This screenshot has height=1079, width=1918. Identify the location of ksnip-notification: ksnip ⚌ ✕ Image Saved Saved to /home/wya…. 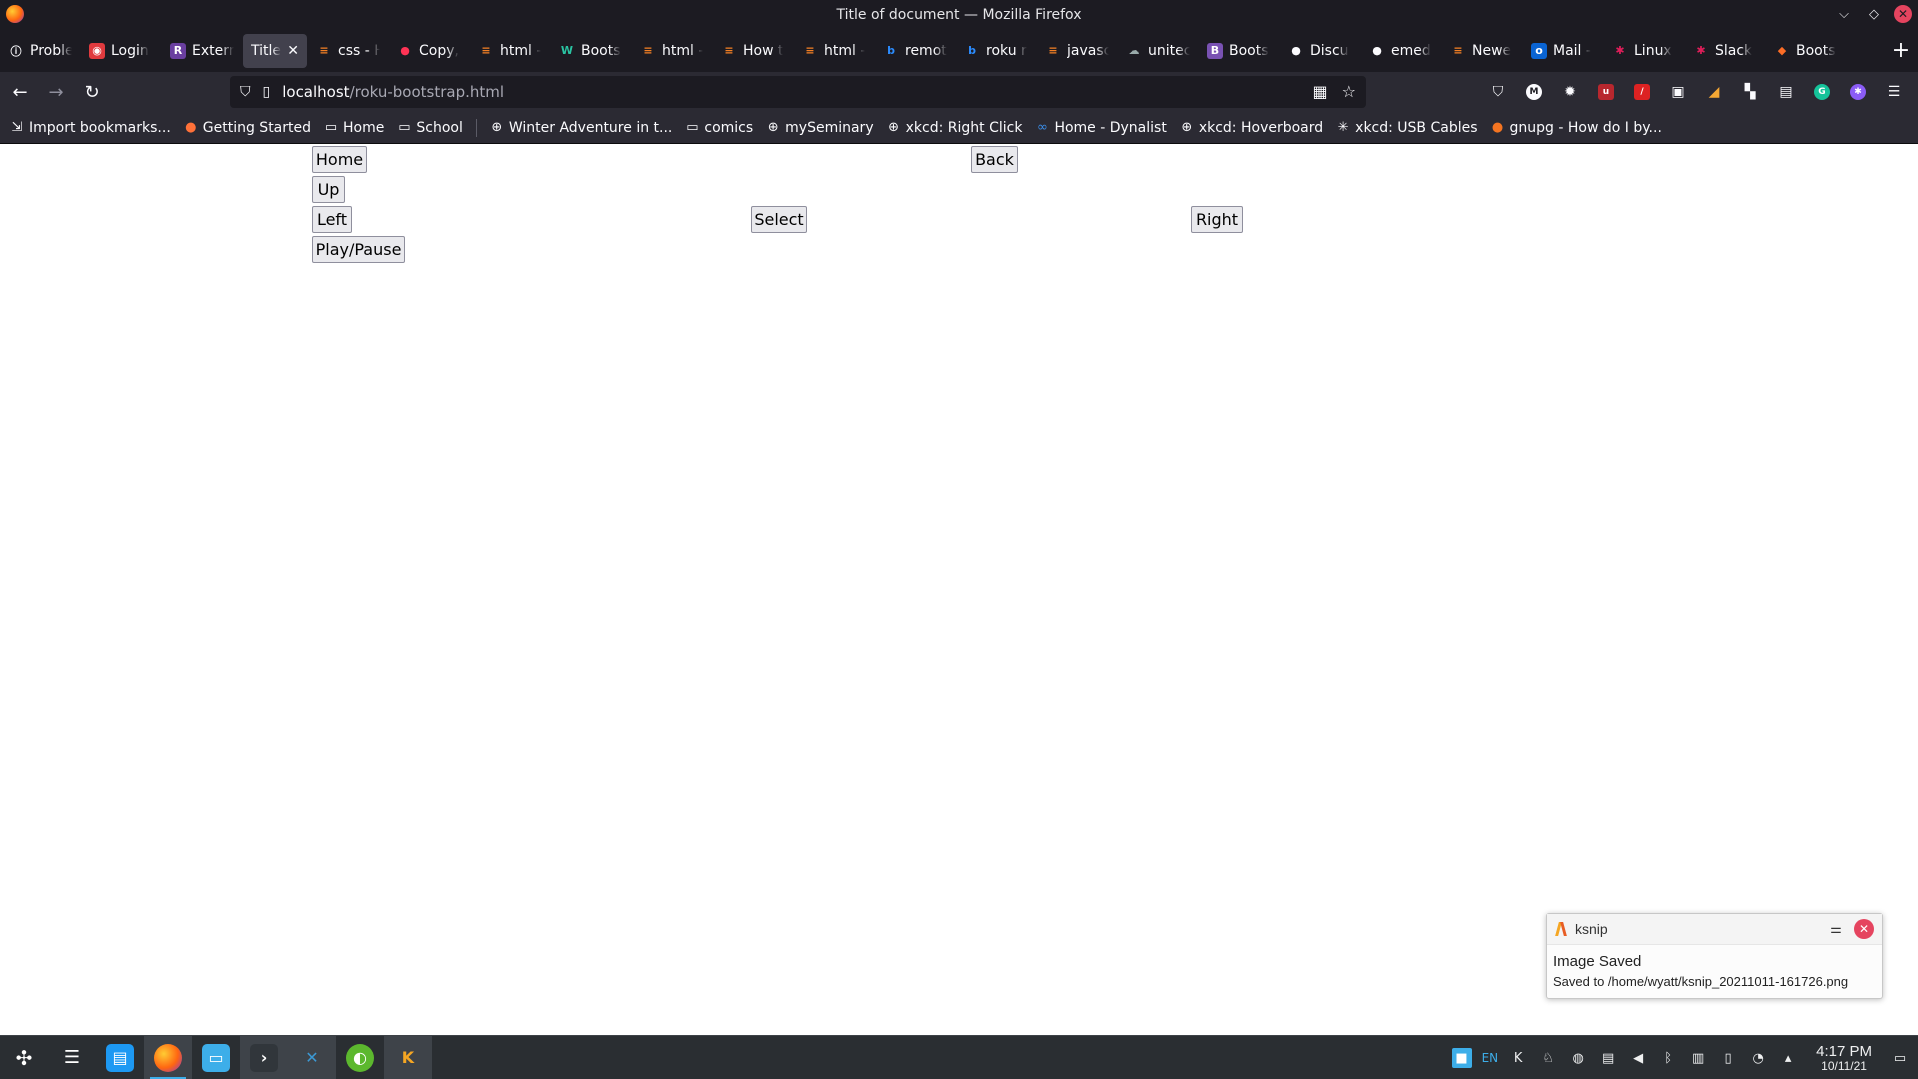
(1714, 956).